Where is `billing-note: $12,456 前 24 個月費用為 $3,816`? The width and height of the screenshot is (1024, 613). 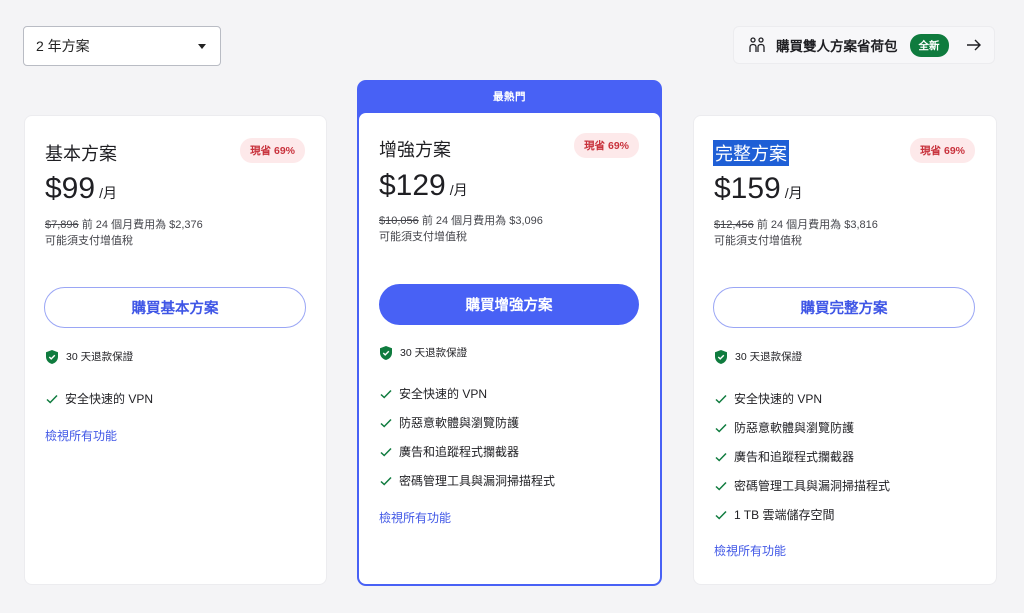
billing-note: $12,456 前 24 個月費用為 $3,816 is located at coordinates (796, 224).